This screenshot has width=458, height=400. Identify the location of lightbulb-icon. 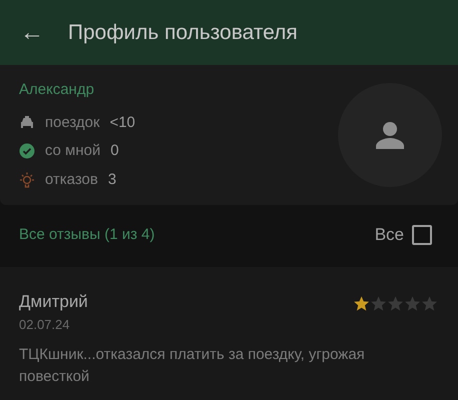
(27, 180).